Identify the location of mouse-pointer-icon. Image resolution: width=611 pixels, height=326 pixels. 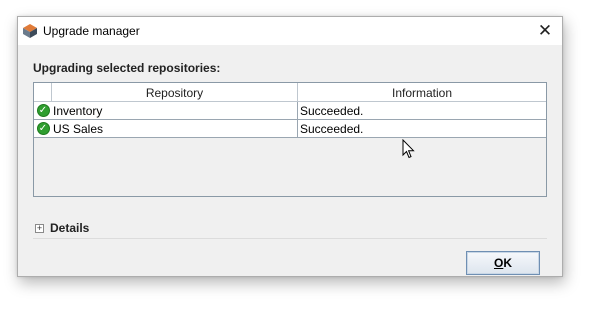
(408, 149).